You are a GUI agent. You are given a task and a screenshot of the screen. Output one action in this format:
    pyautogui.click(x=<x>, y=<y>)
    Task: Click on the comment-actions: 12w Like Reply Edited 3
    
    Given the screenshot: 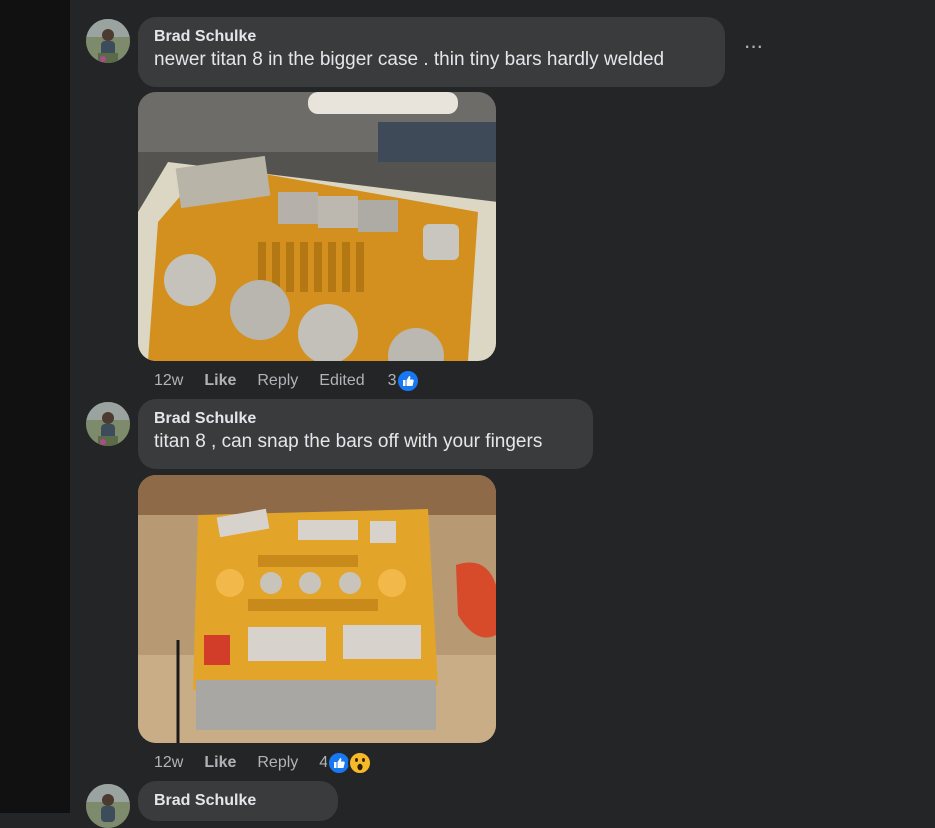 What is the action you would take?
    pyautogui.click(x=287, y=381)
    